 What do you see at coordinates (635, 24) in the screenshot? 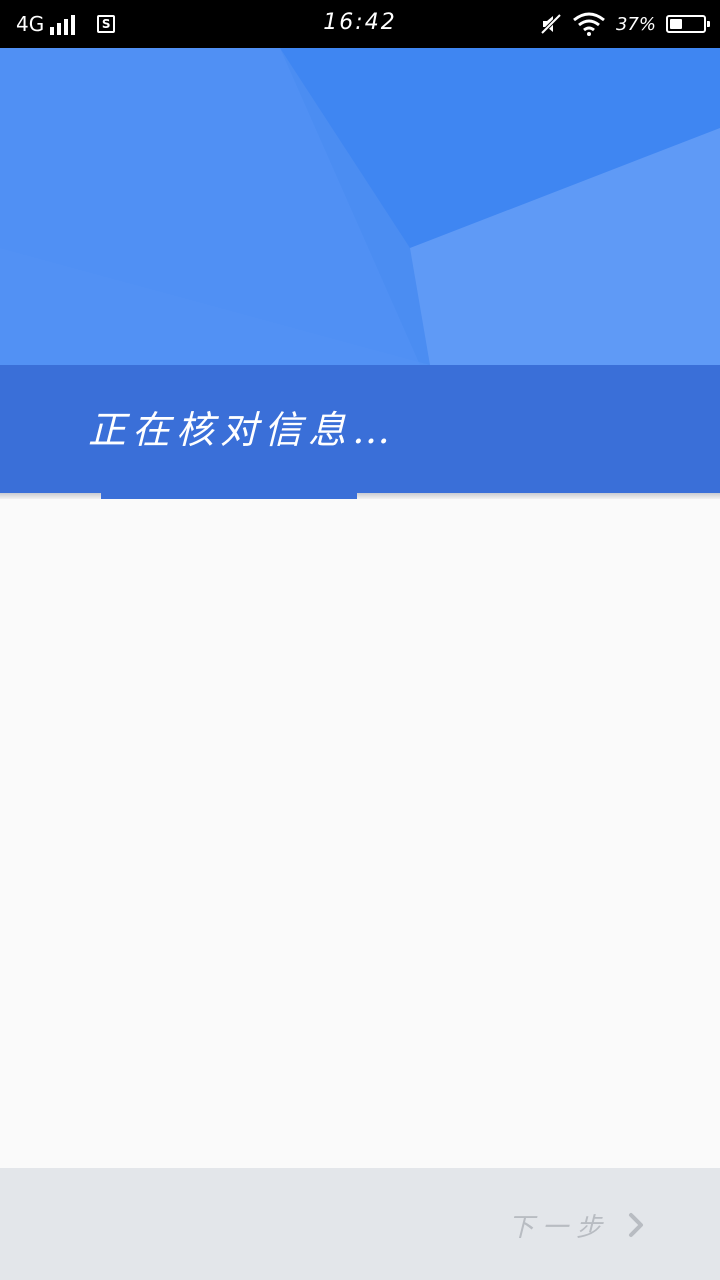
I see `battery-percent: 37%` at bounding box center [635, 24].